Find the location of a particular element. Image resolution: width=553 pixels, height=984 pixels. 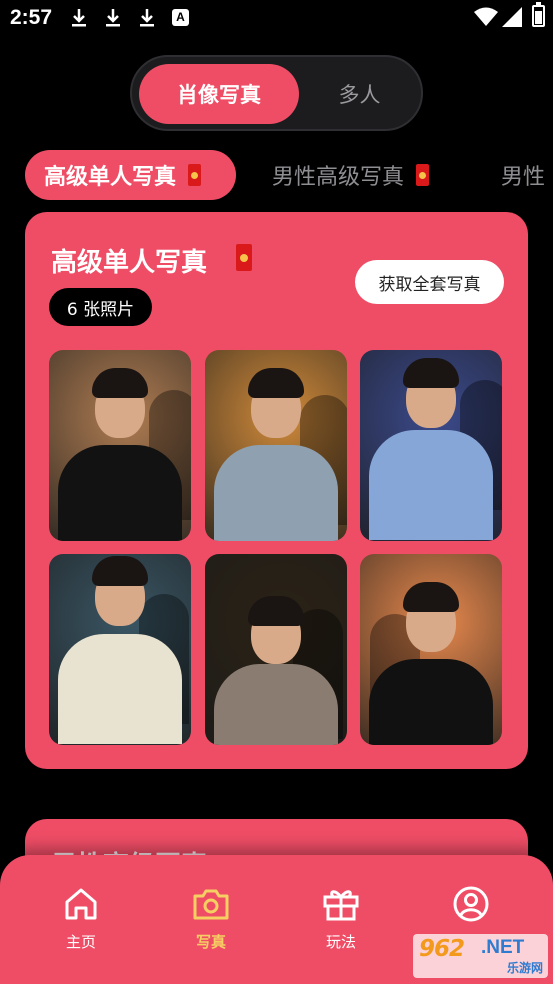

category-tab-premium-single: 高级单人写真 is located at coordinates (130, 175).